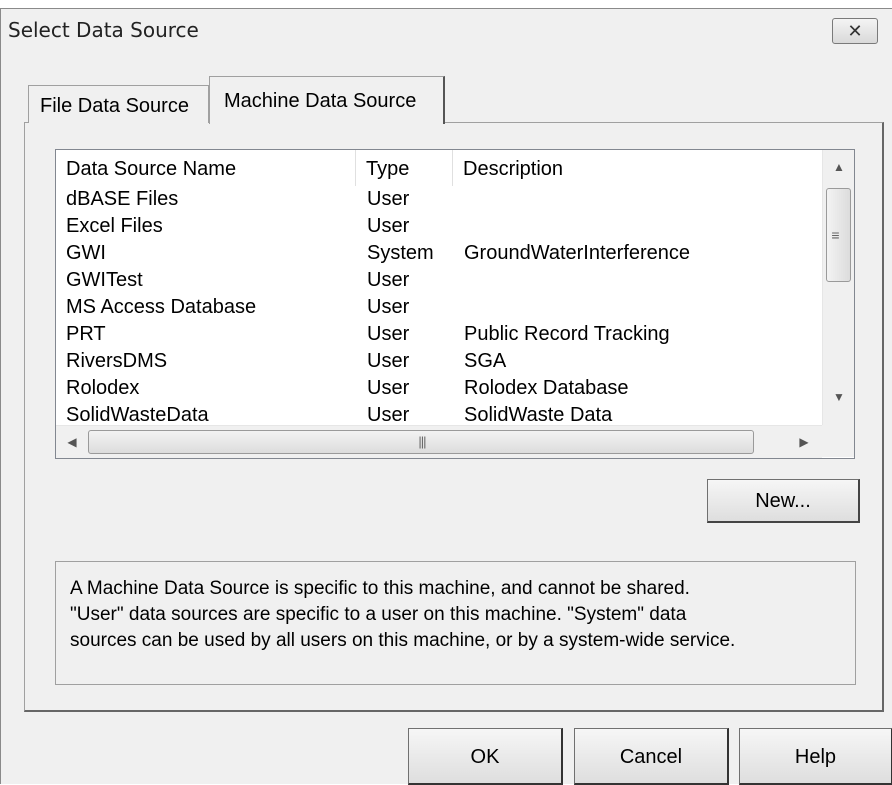 The height and width of the screenshot is (785, 892). I want to click on horizontal-scroll-thumb: |||, so click(421, 442).